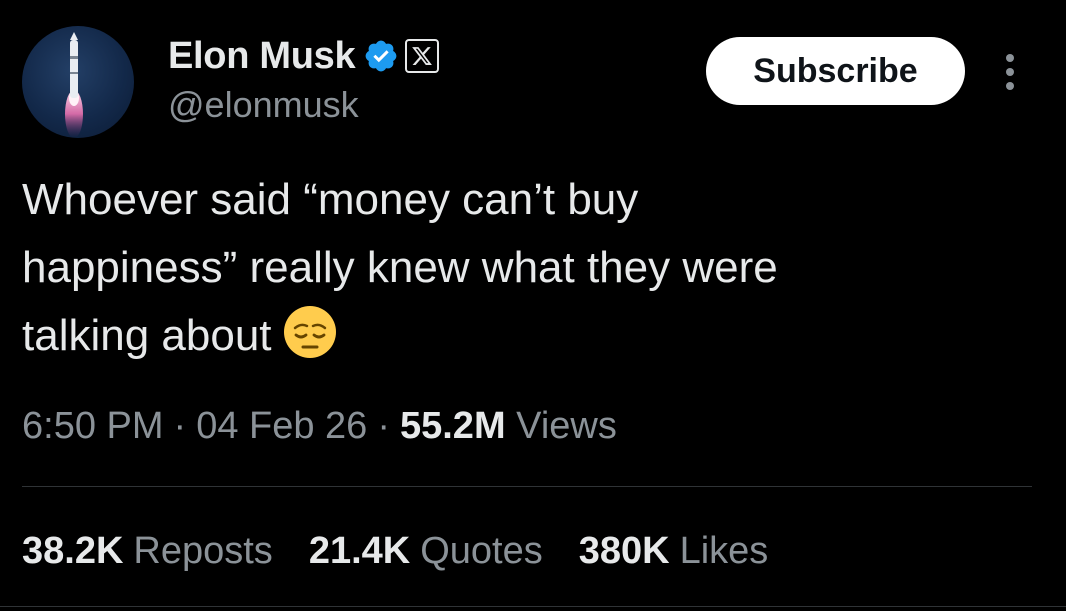 The image size is (1066, 611). I want to click on author-name-row: Elon Musk, so click(304, 56).